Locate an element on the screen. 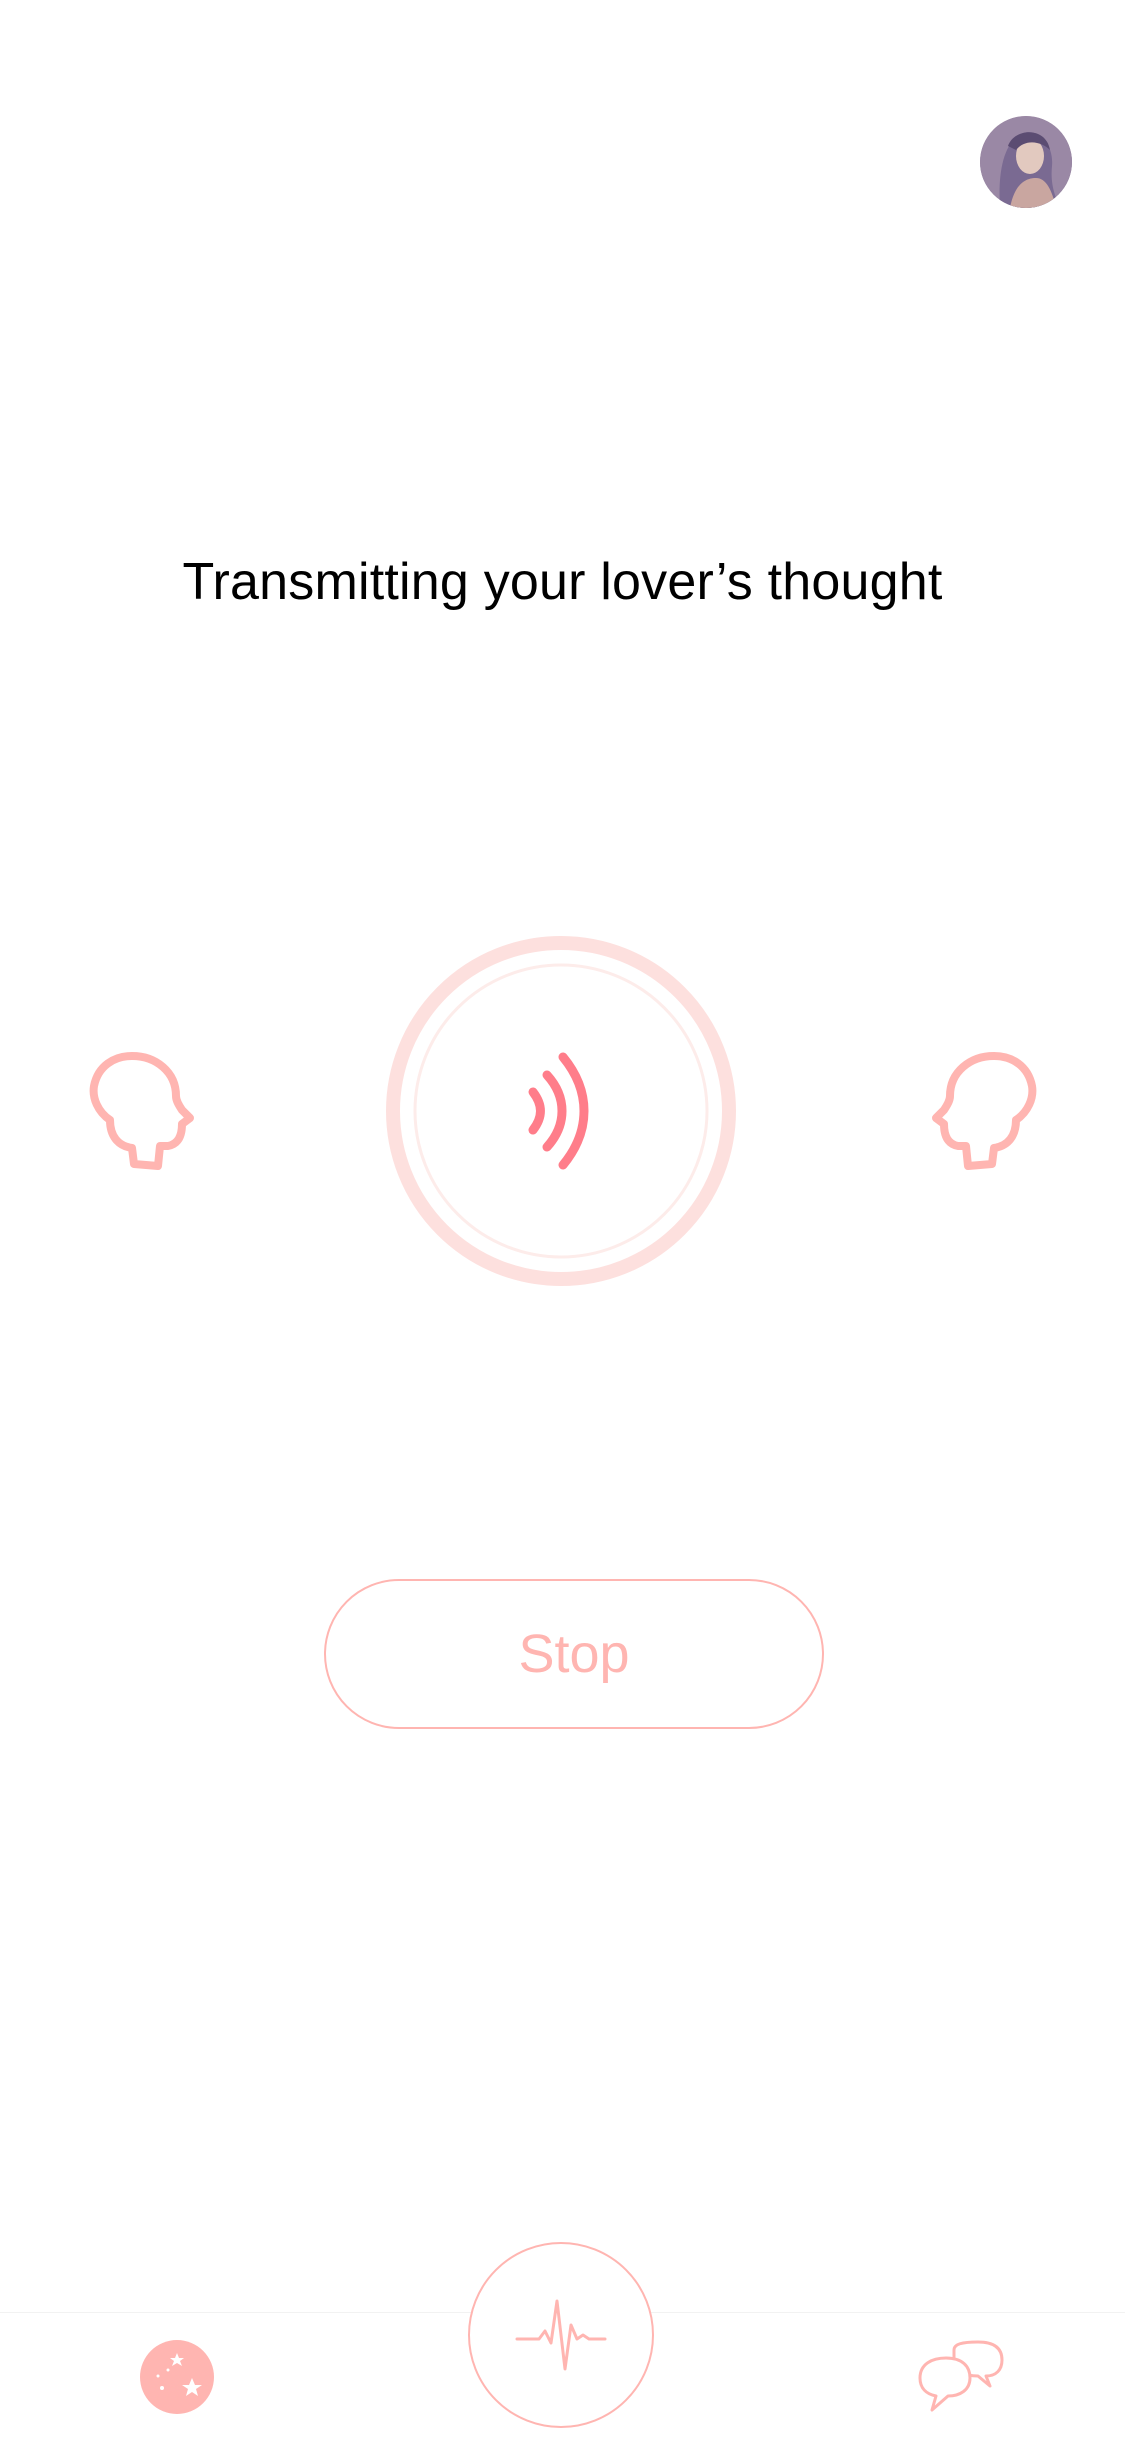 Image resolution: width=1125 pixels, height=2437 pixels. profile-avatar is located at coordinates (1026, 162).